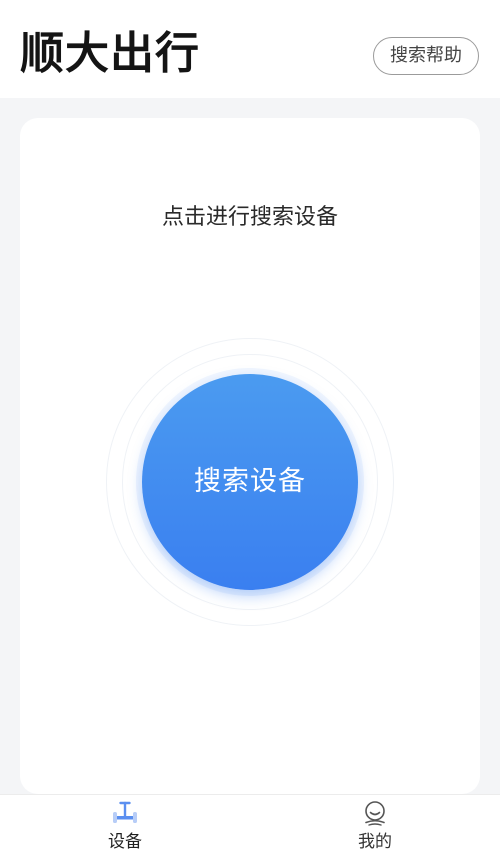  Describe the element at coordinates (426, 56) in the screenshot. I see `search-help-button: 搜索帮助` at that location.